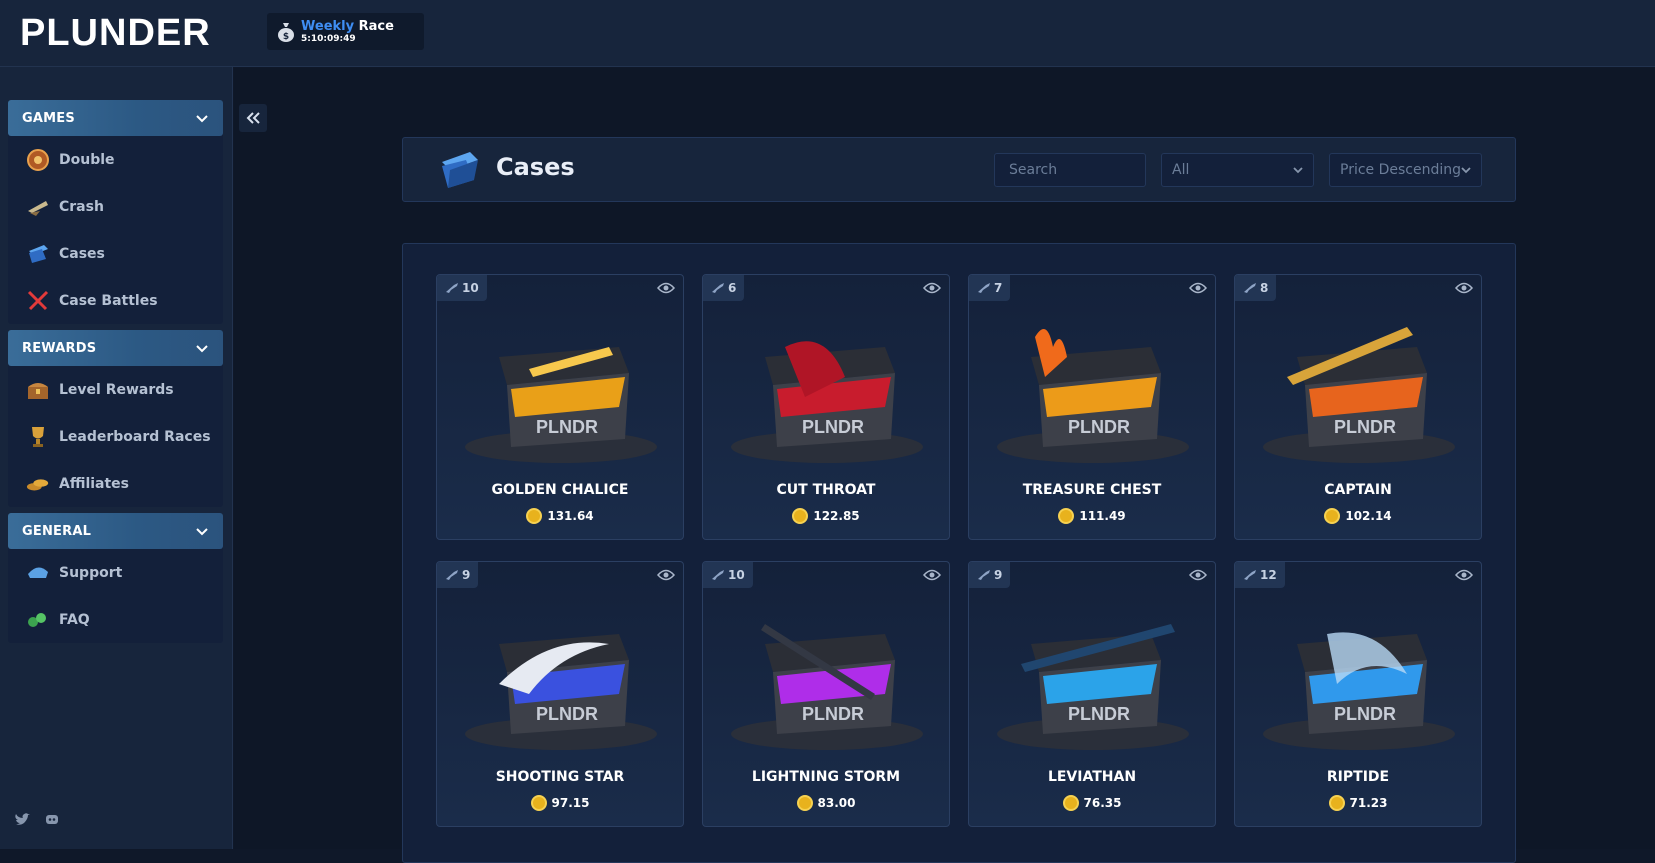  I want to click on roulette-icon, so click(38, 160).